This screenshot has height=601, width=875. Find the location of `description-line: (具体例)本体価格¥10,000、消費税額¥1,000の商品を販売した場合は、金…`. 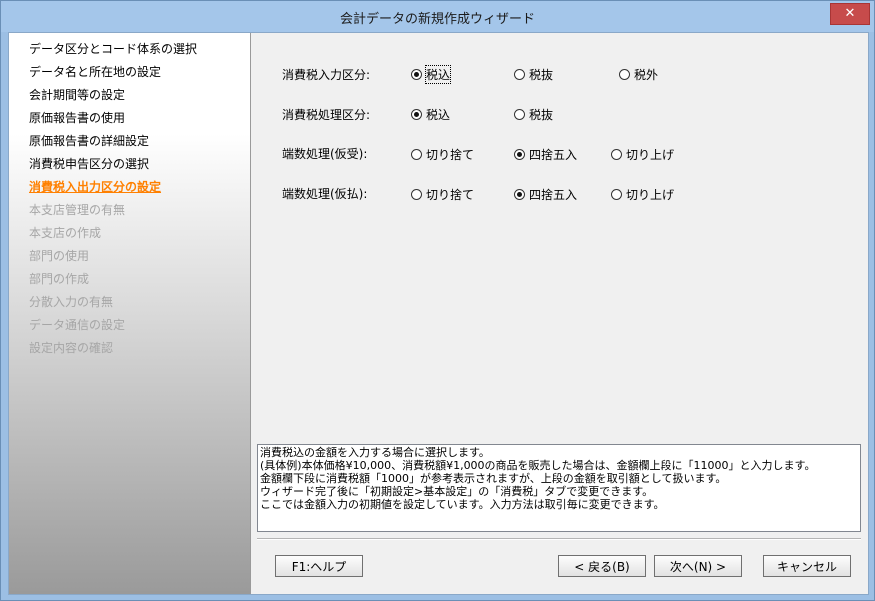

description-line: (具体例)本体価格¥10,000、消費税額¥1,000の商品を販売した場合は、金… is located at coordinates (538, 465).